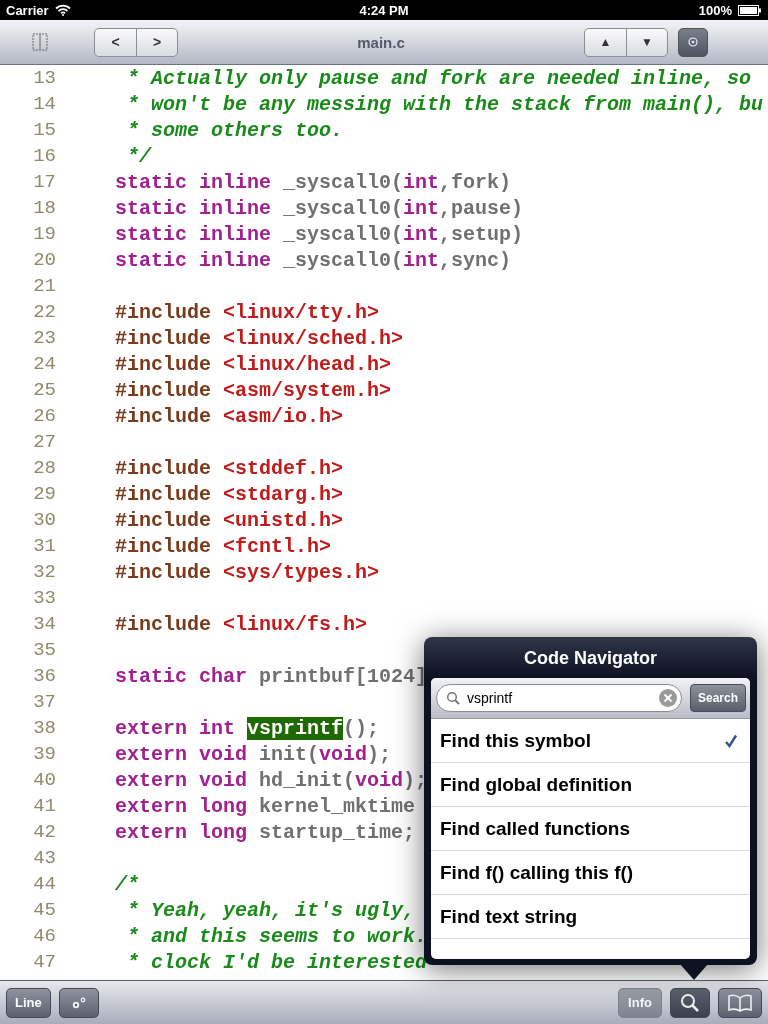  Describe the element at coordinates (44, 624) in the screenshot. I see `line-number: 34` at that location.